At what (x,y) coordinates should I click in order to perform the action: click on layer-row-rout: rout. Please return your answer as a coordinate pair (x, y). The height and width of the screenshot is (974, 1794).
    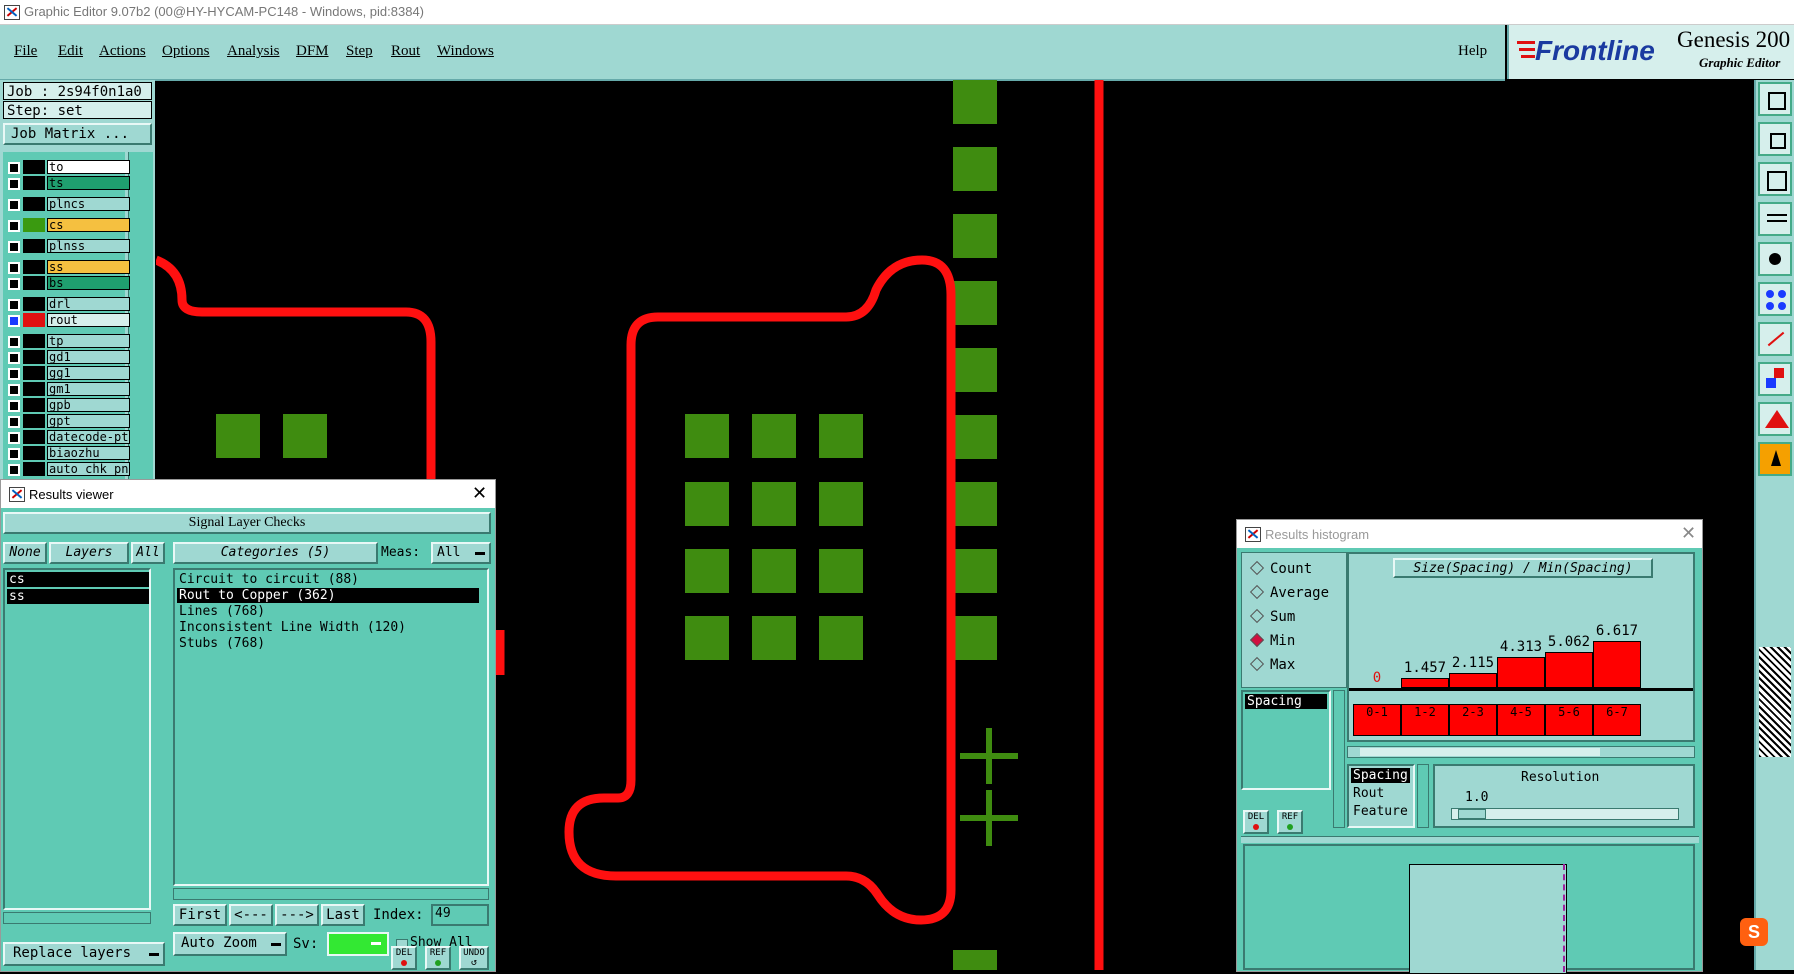
    Looking at the image, I should click on (68, 320).